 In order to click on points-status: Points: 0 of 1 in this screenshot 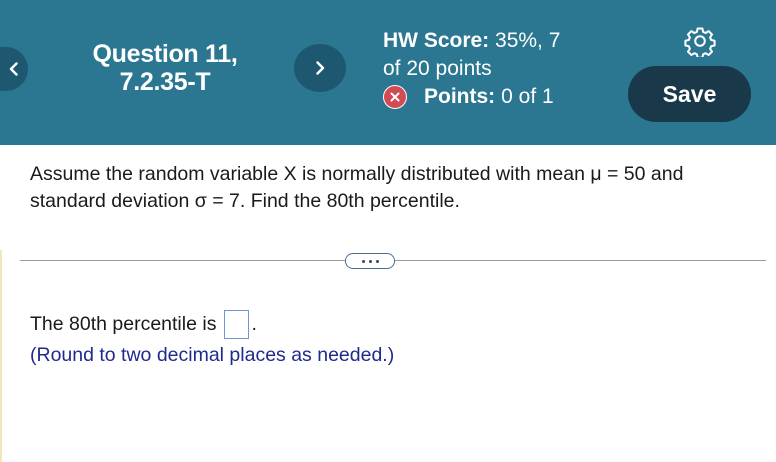, I will do `click(468, 97)`.